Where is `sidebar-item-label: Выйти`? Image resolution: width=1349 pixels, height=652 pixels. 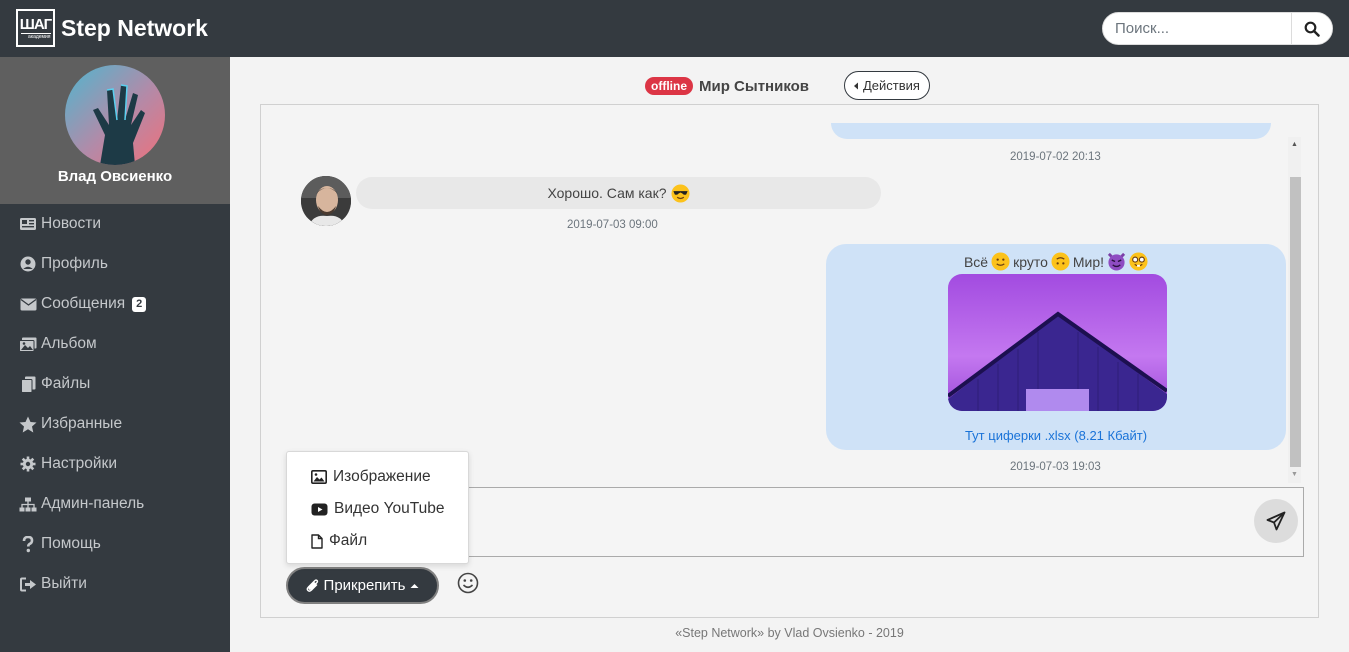
sidebar-item-label: Выйти is located at coordinates (64, 583).